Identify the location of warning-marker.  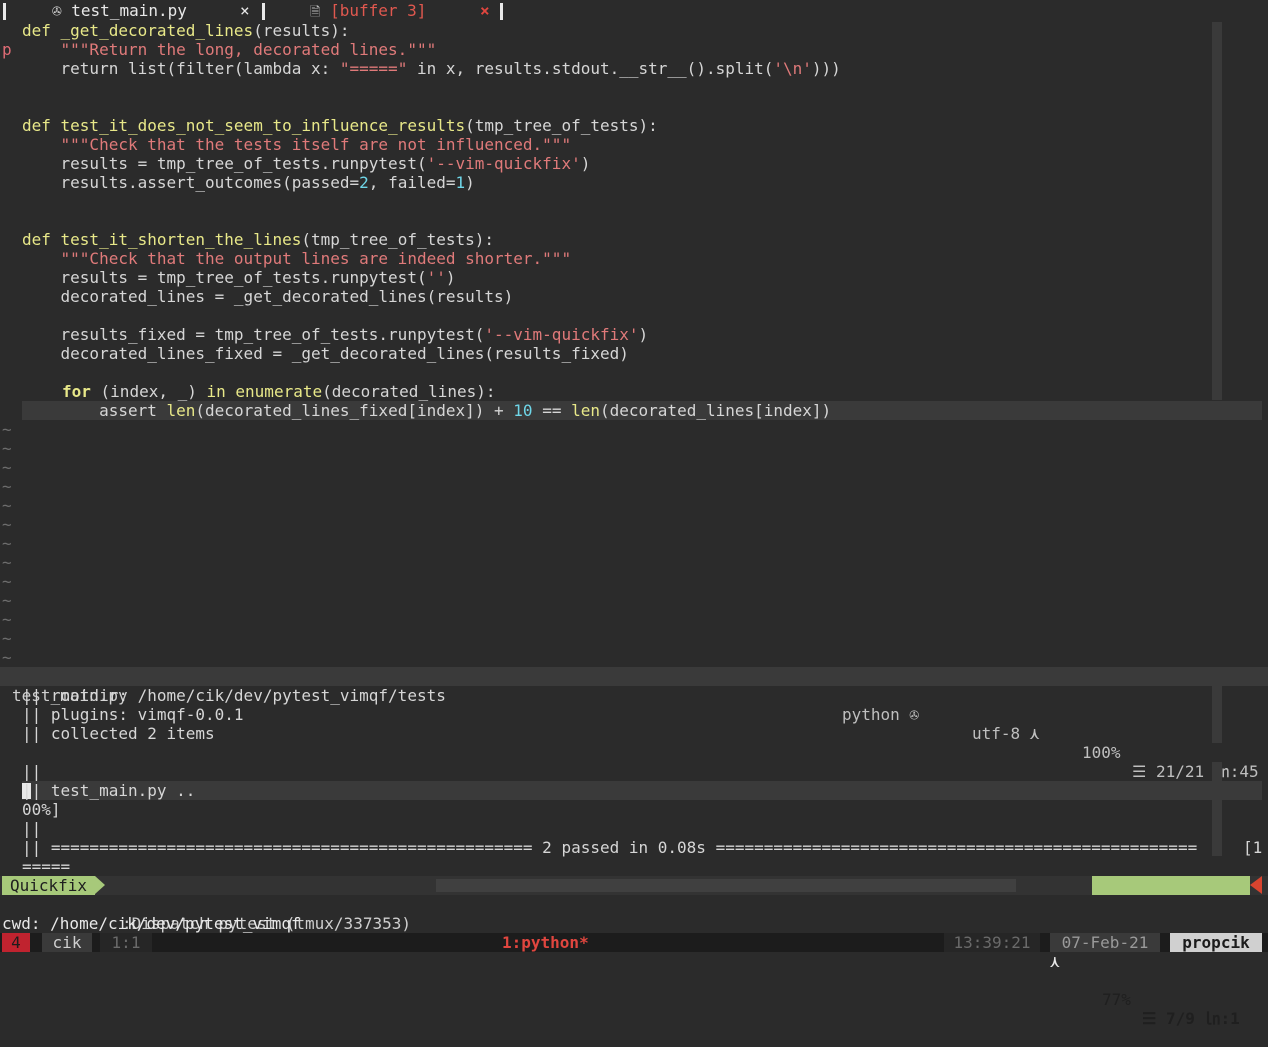
(1256, 885).